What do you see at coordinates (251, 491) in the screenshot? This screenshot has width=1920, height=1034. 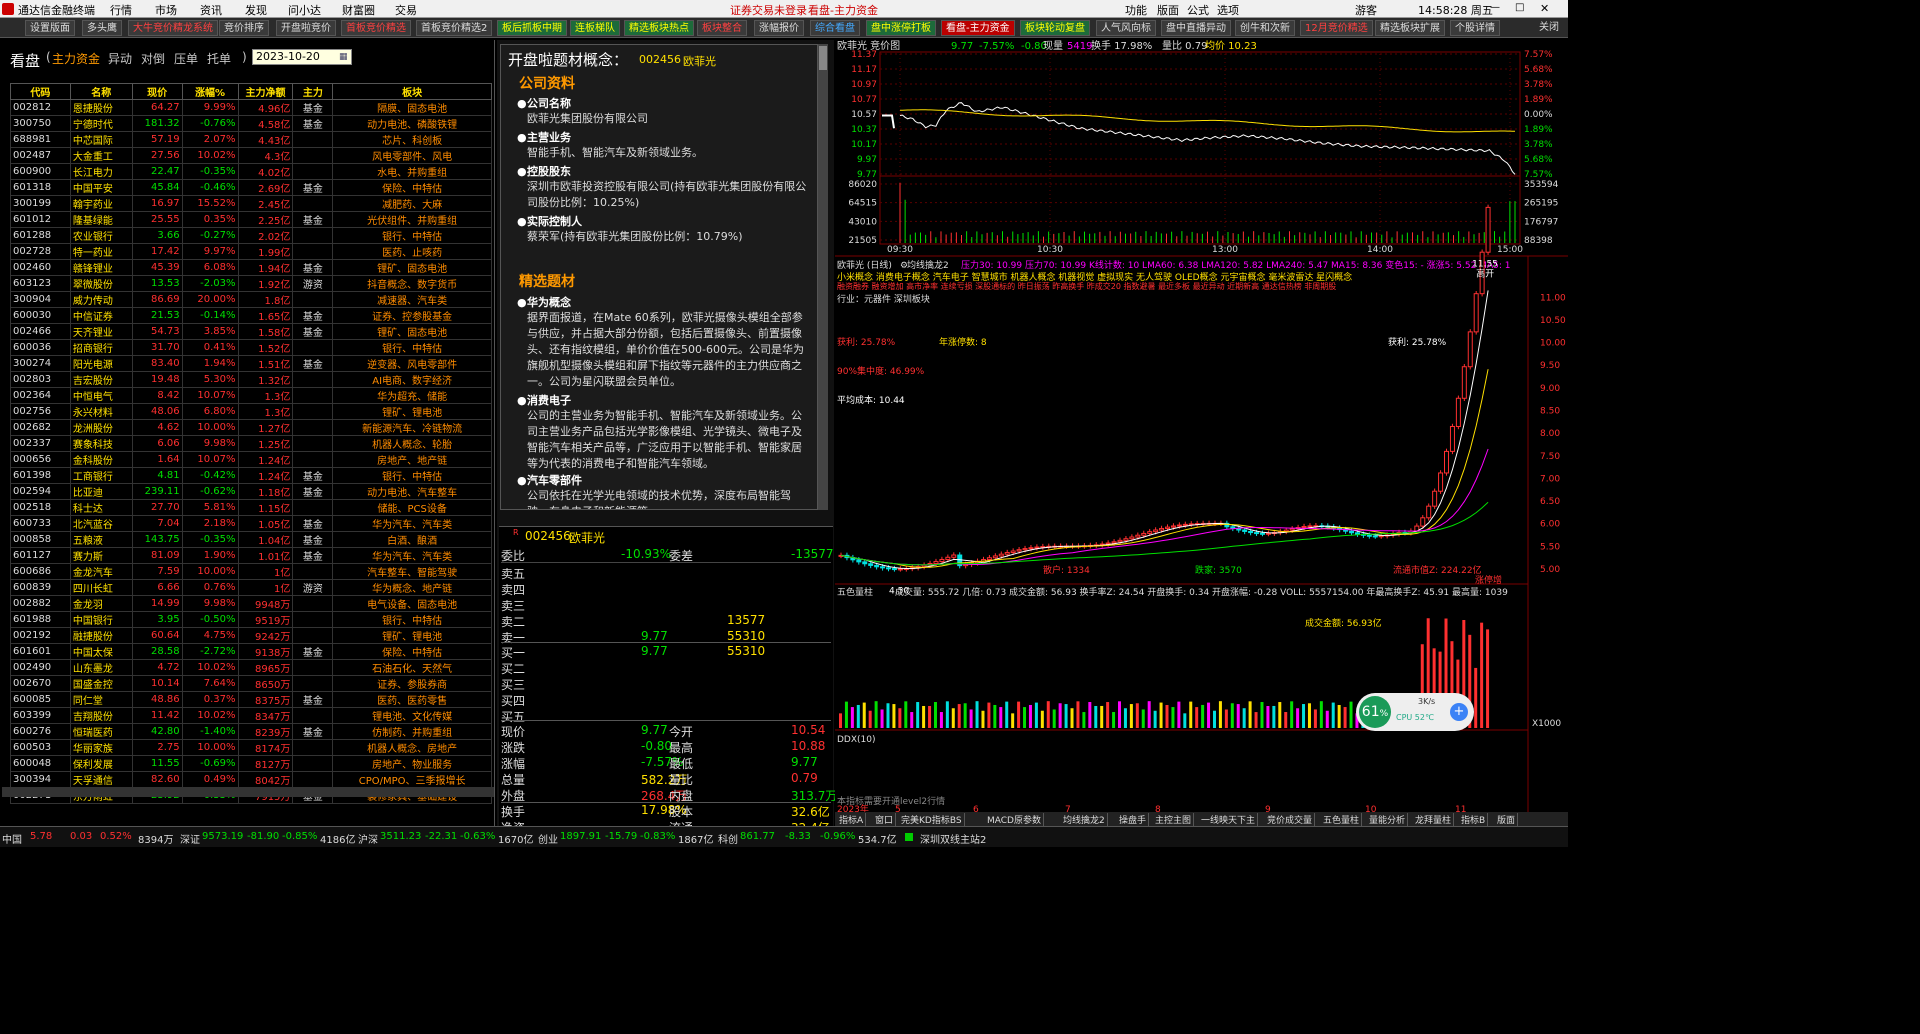 I see `table-row: 002594 比亚迪 239.11 -0.62% 1.18亿 基金 动力电池、汽车整车` at bounding box center [251, 491].